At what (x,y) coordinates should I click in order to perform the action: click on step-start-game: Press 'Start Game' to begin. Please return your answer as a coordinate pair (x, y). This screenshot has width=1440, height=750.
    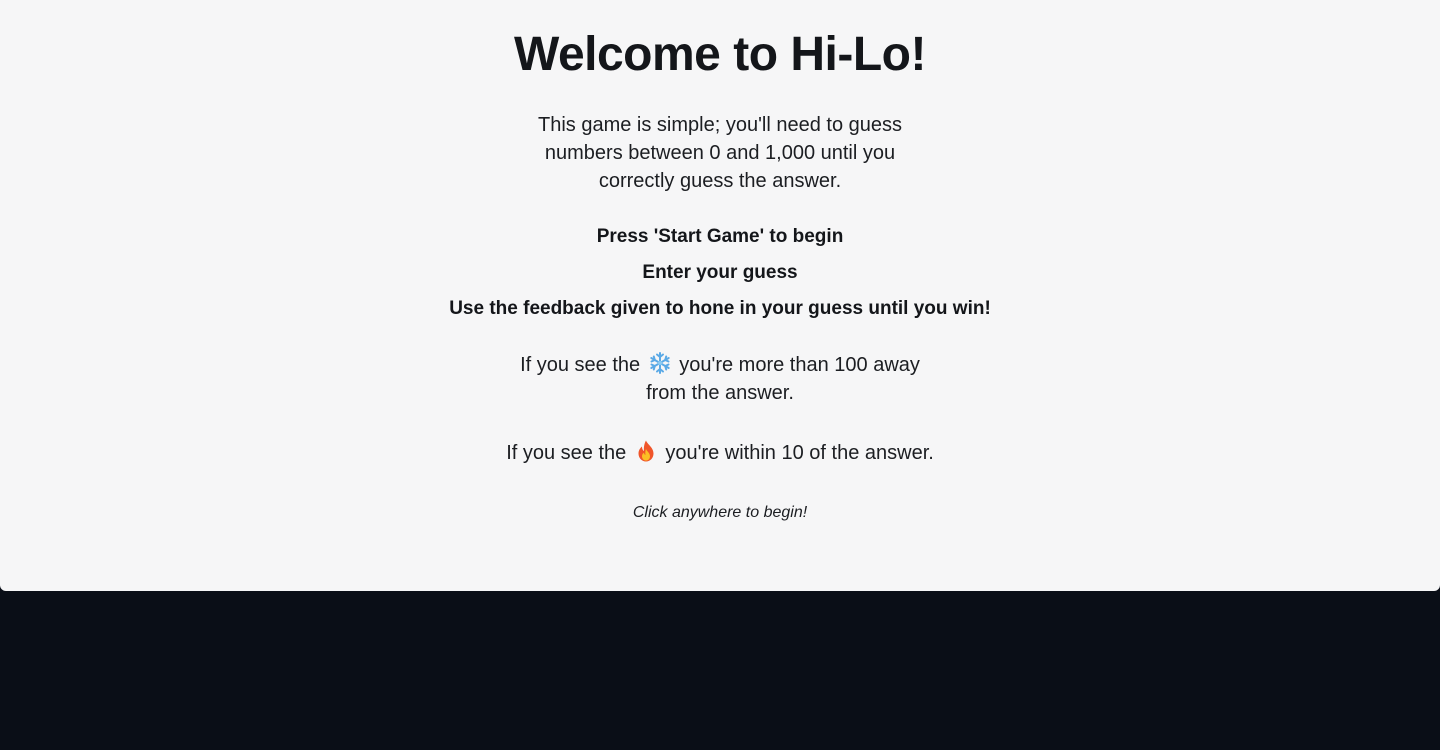
    Looking at the image, I should click on (720, 236).